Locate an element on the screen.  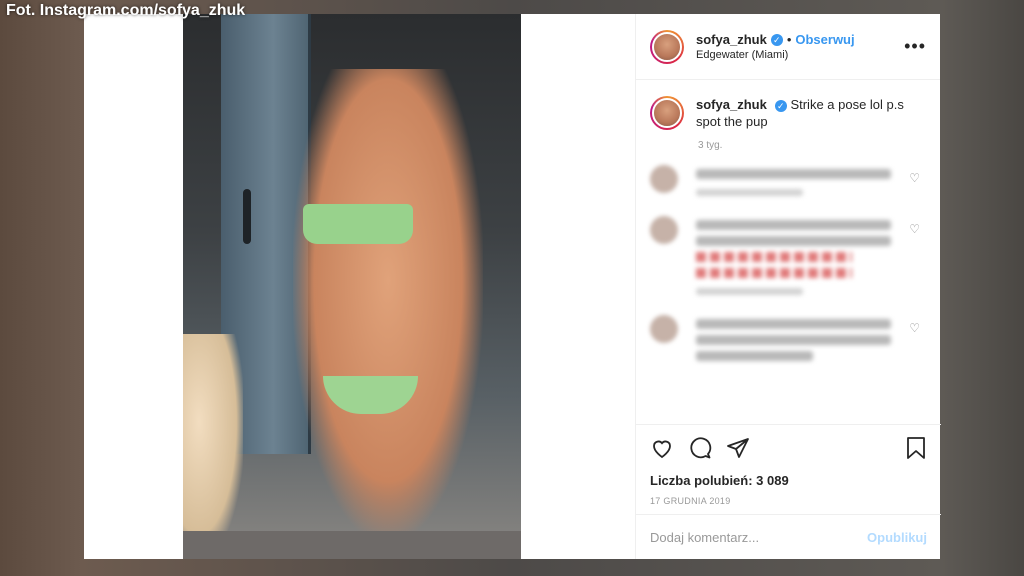
more-options-icon: ••• is located at coordinates (915, 46).